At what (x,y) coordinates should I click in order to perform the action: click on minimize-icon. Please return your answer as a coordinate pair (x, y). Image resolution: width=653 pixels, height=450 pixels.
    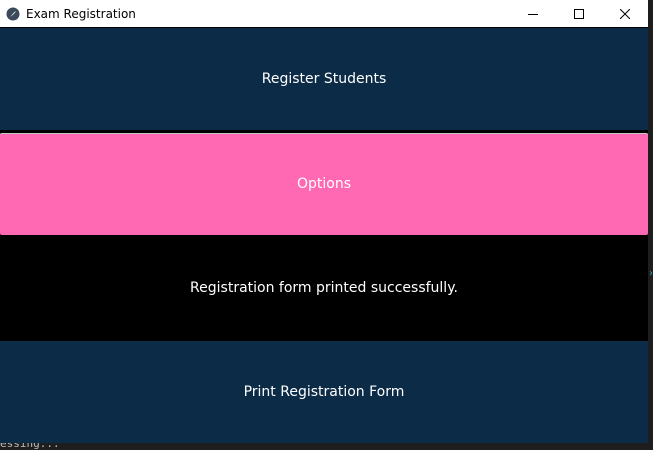
    Looking at the image, I should click on (533, 14).